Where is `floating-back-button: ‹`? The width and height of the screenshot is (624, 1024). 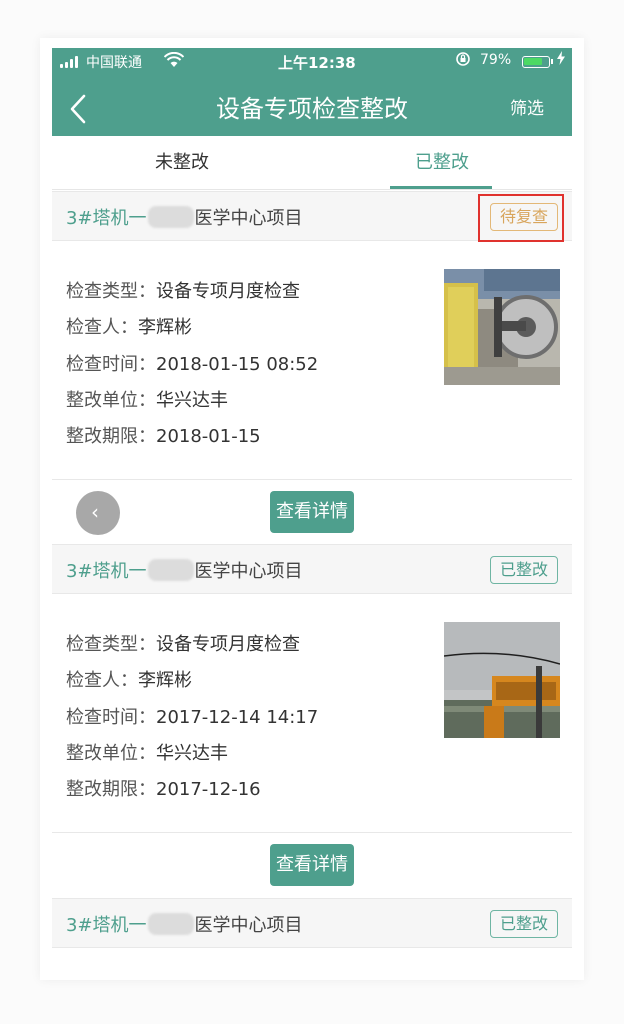
floating-back-button: ‹ is located at coordinates (98, 513).